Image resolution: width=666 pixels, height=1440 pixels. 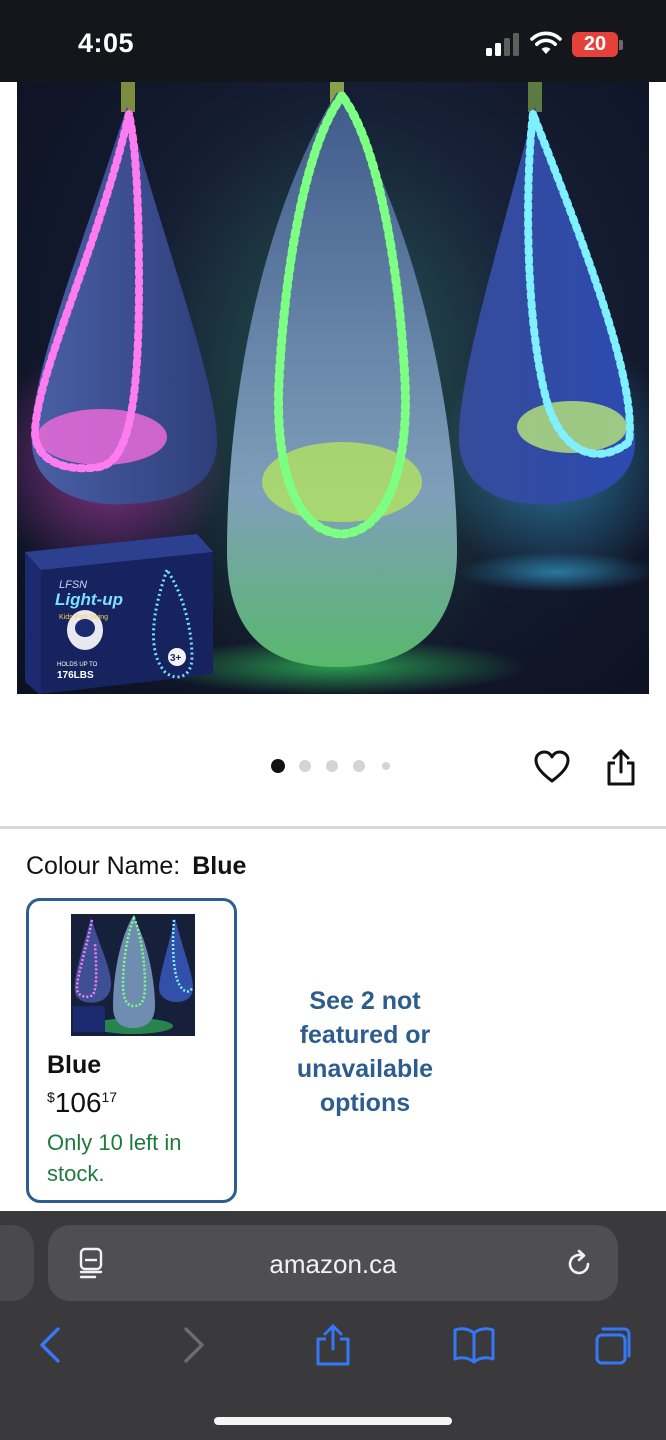 What do you see at coordinates (194, 1345) in the screenshot?
I see `forward-icon` at bounding box center [194, 1345].